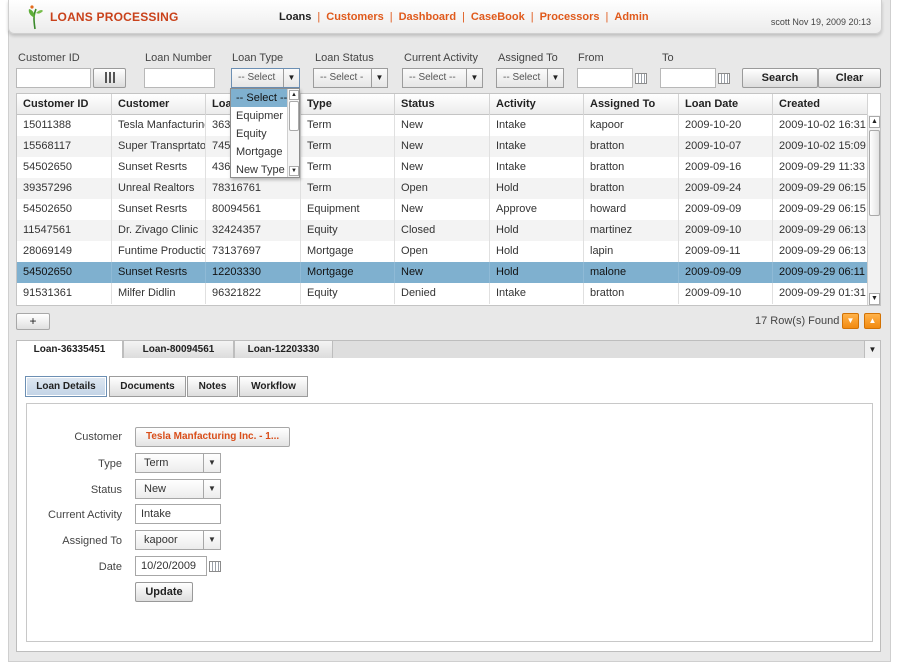  What do you see at coordinates (850, 321) in the screenshot?
I see `page-down-button: ▼` at bounding box center [850, 321].